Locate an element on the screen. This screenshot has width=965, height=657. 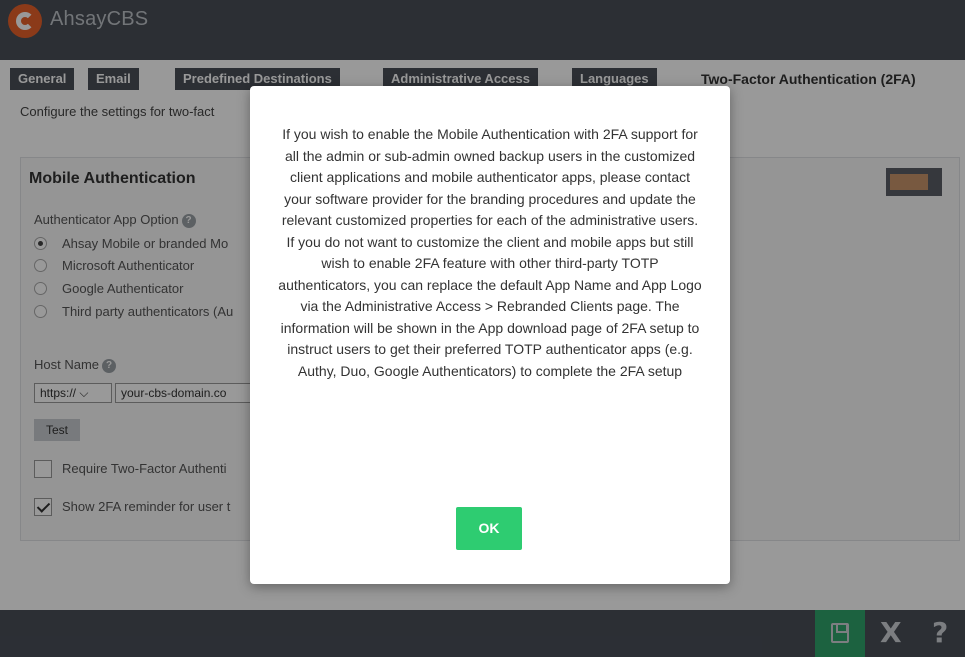
ok-button: OK is located at coordinates (489, 528).